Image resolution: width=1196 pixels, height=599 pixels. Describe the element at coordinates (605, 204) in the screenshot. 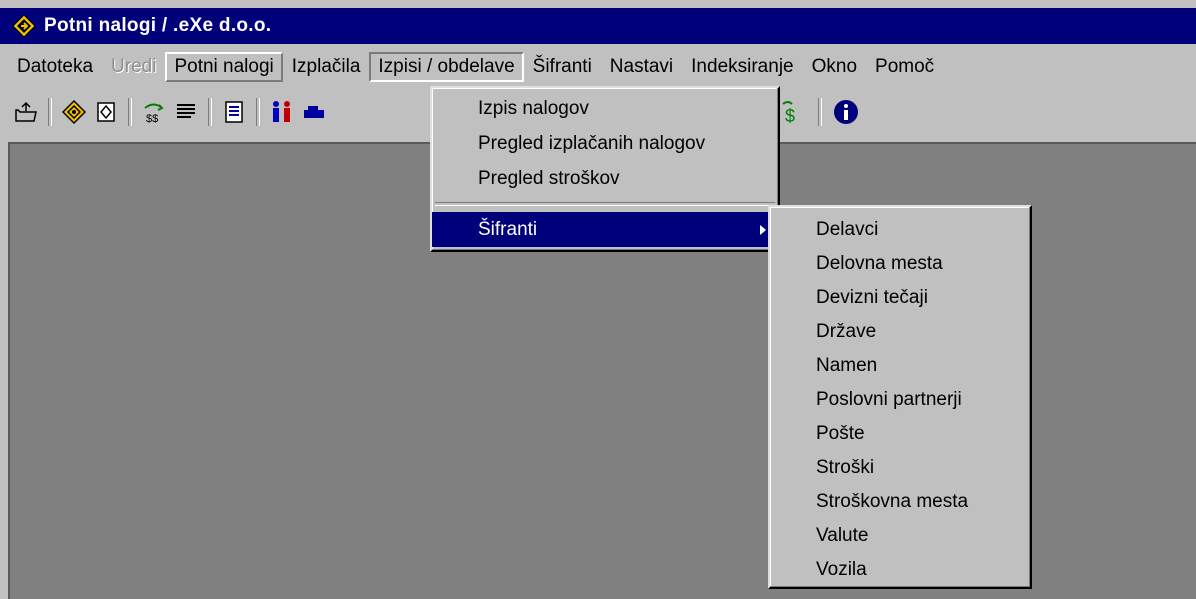

I see `menu-separator` at that location.